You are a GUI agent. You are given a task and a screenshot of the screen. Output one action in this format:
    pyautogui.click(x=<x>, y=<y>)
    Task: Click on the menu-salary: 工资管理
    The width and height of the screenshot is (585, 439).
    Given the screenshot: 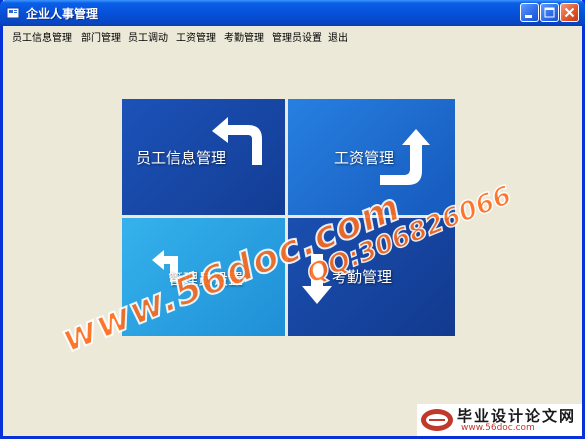 What is the action you would take?
    pyautogui.click(x=196, y=36)
    